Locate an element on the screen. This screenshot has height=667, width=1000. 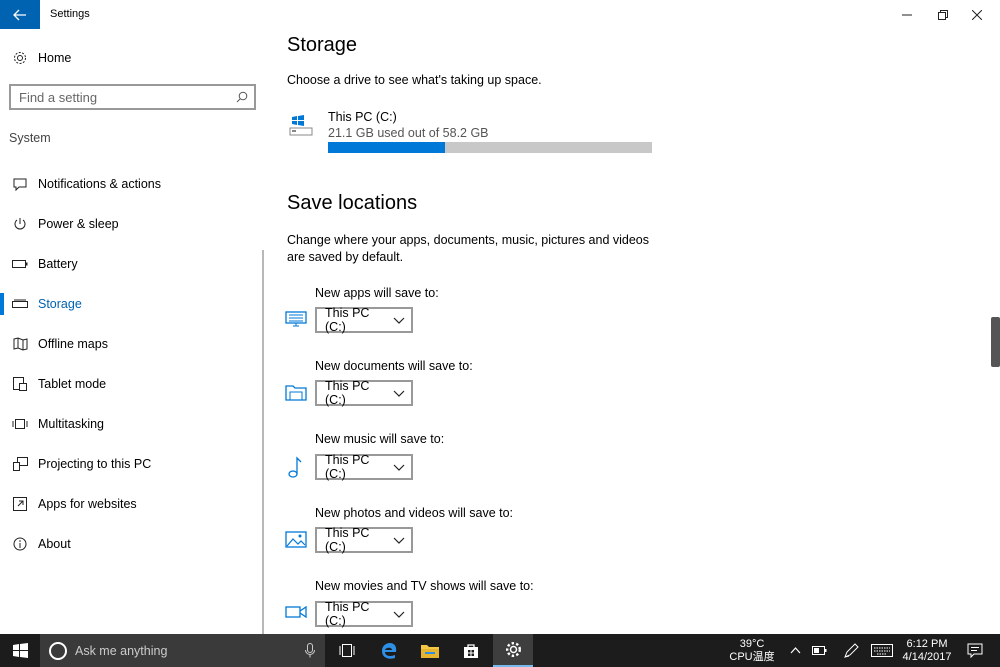
monitor-icon is located at coordinates (296, 320).